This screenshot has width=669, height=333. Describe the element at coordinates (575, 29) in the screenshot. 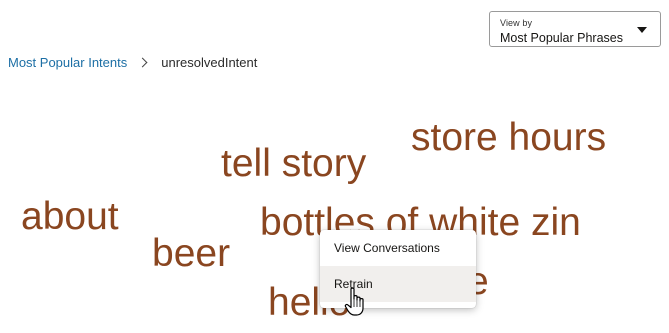

I see `view-by-select: View by Most Popular Phrases` at that location.